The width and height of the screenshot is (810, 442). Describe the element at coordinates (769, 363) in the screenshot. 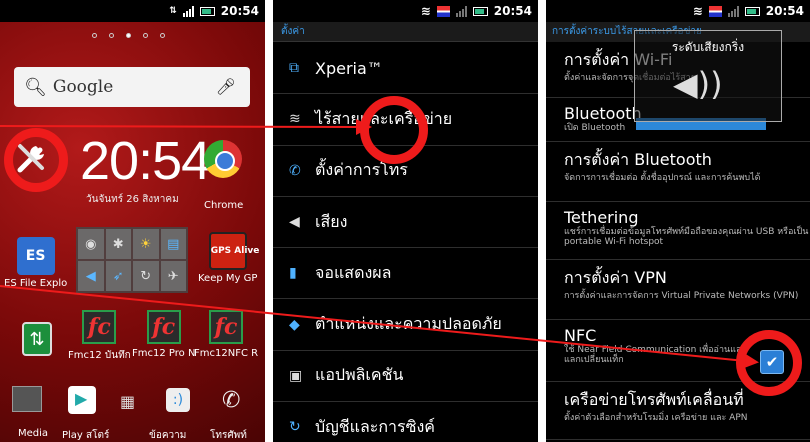

I see `highlight-circle-nfc` at that location.